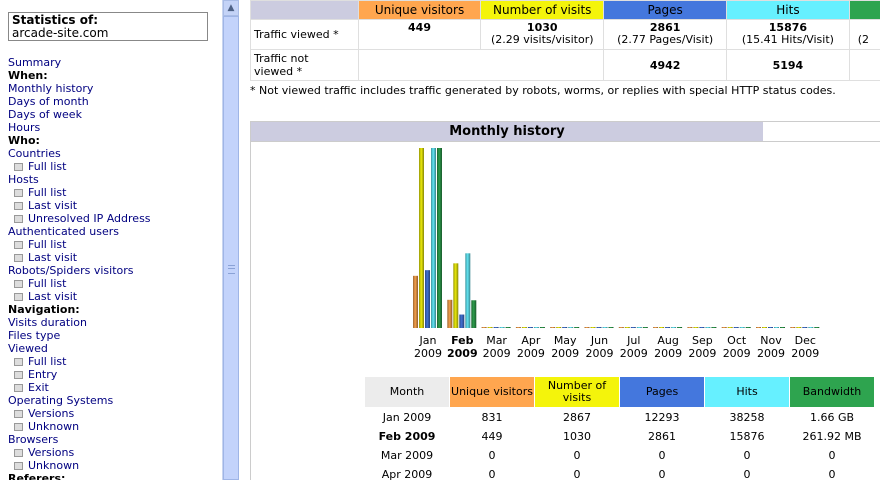 Image resolution: width=880 pixels, height=480 pixels. What do you see at coordinates (51, 88) in the screenshot?
I see `sidebar-link-label: Monthly history` at bounding box center [51, 88].